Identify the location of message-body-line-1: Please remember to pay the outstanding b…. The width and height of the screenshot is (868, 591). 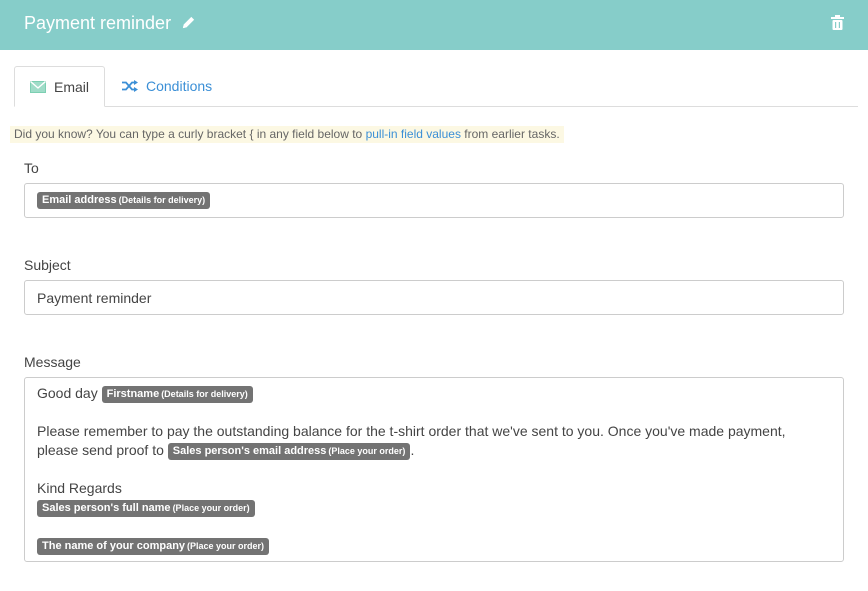
(411, 431).